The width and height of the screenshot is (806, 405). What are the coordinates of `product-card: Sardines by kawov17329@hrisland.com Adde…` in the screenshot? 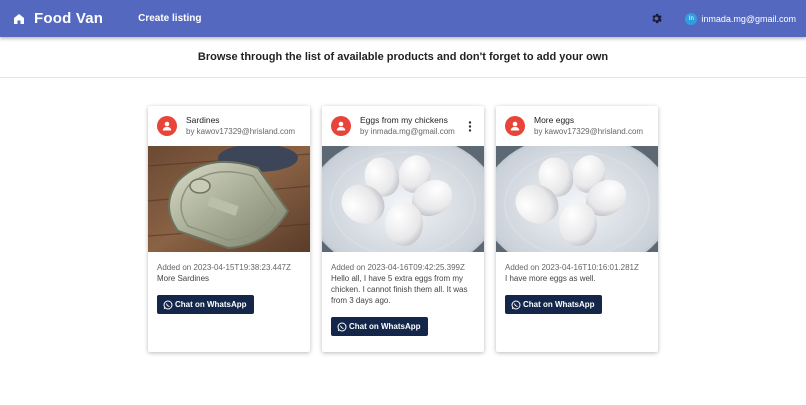 It's located at (229, 229).